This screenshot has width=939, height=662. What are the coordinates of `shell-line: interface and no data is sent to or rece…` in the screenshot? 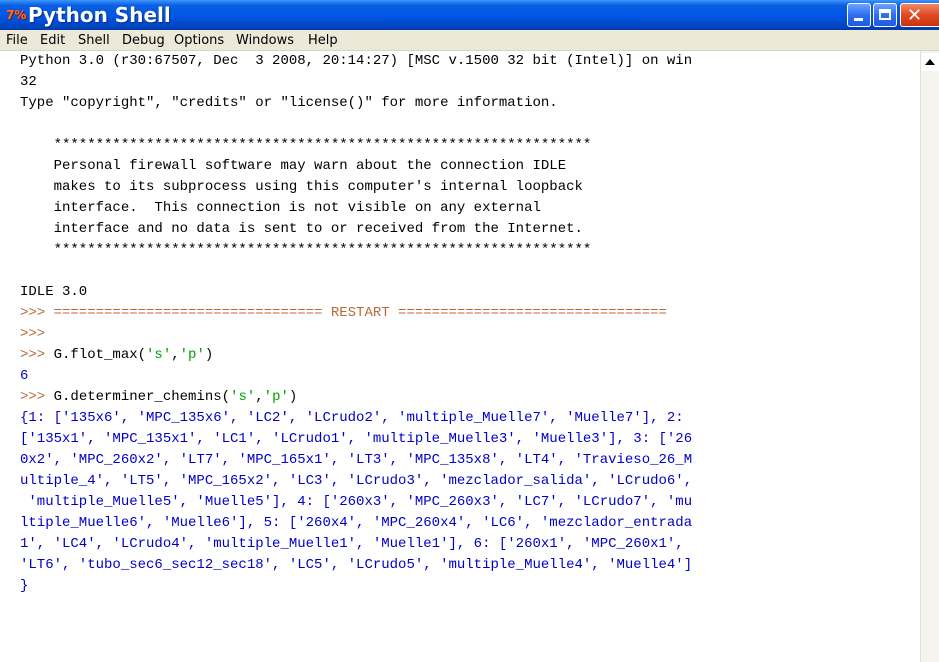 It's located at (301, 229).